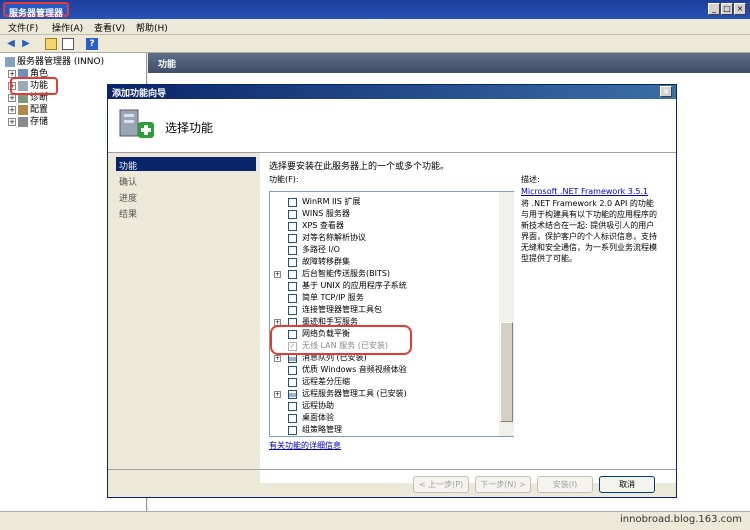  Describe the element at coordinates (331, 201) in the screenshot. I see `feature-label: WinRM IIS 扩展` at that location.